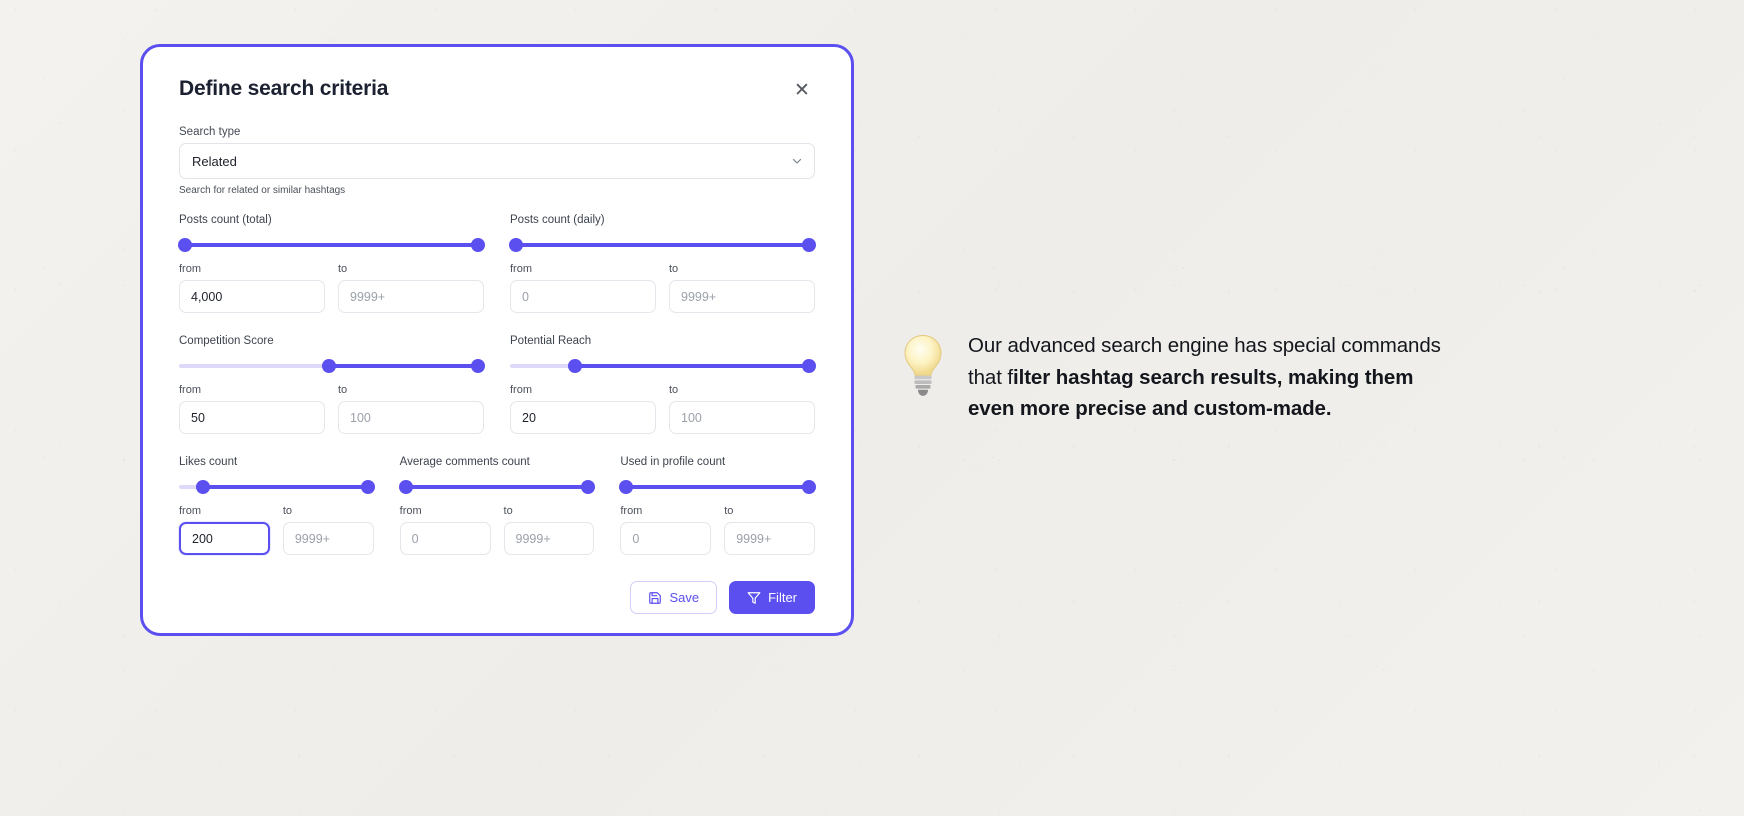  I want to click on search-type-label: Search type, so click(210, 132).